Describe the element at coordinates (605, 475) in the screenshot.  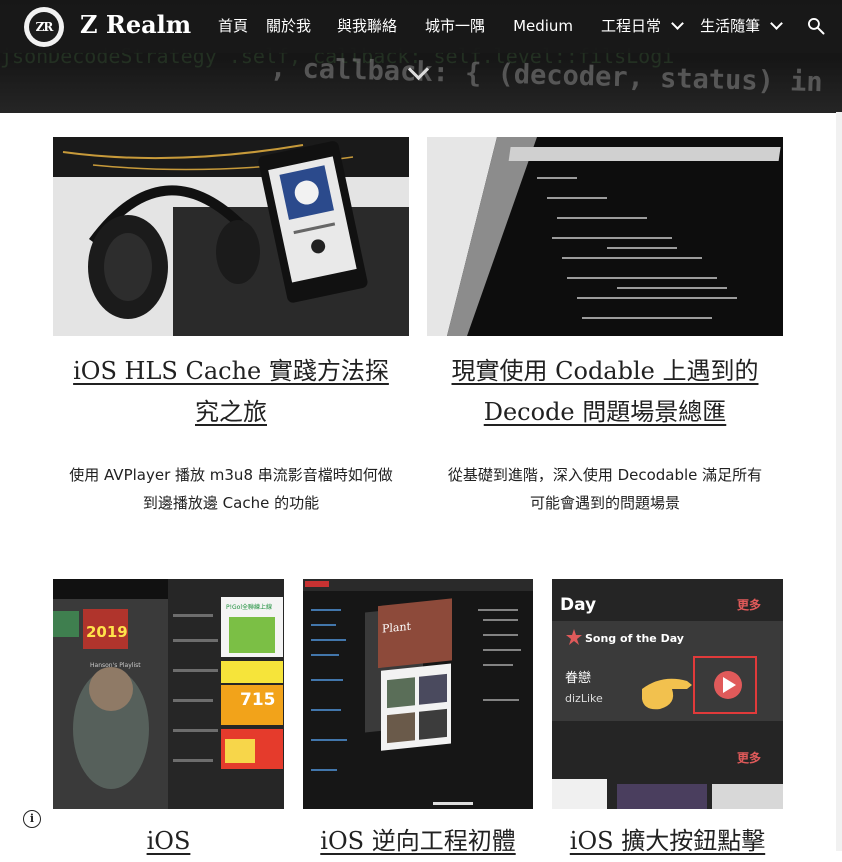
I see `post-desc-line: 從基礎到進階，深入使用 Decodable 滿足所有` at that location.